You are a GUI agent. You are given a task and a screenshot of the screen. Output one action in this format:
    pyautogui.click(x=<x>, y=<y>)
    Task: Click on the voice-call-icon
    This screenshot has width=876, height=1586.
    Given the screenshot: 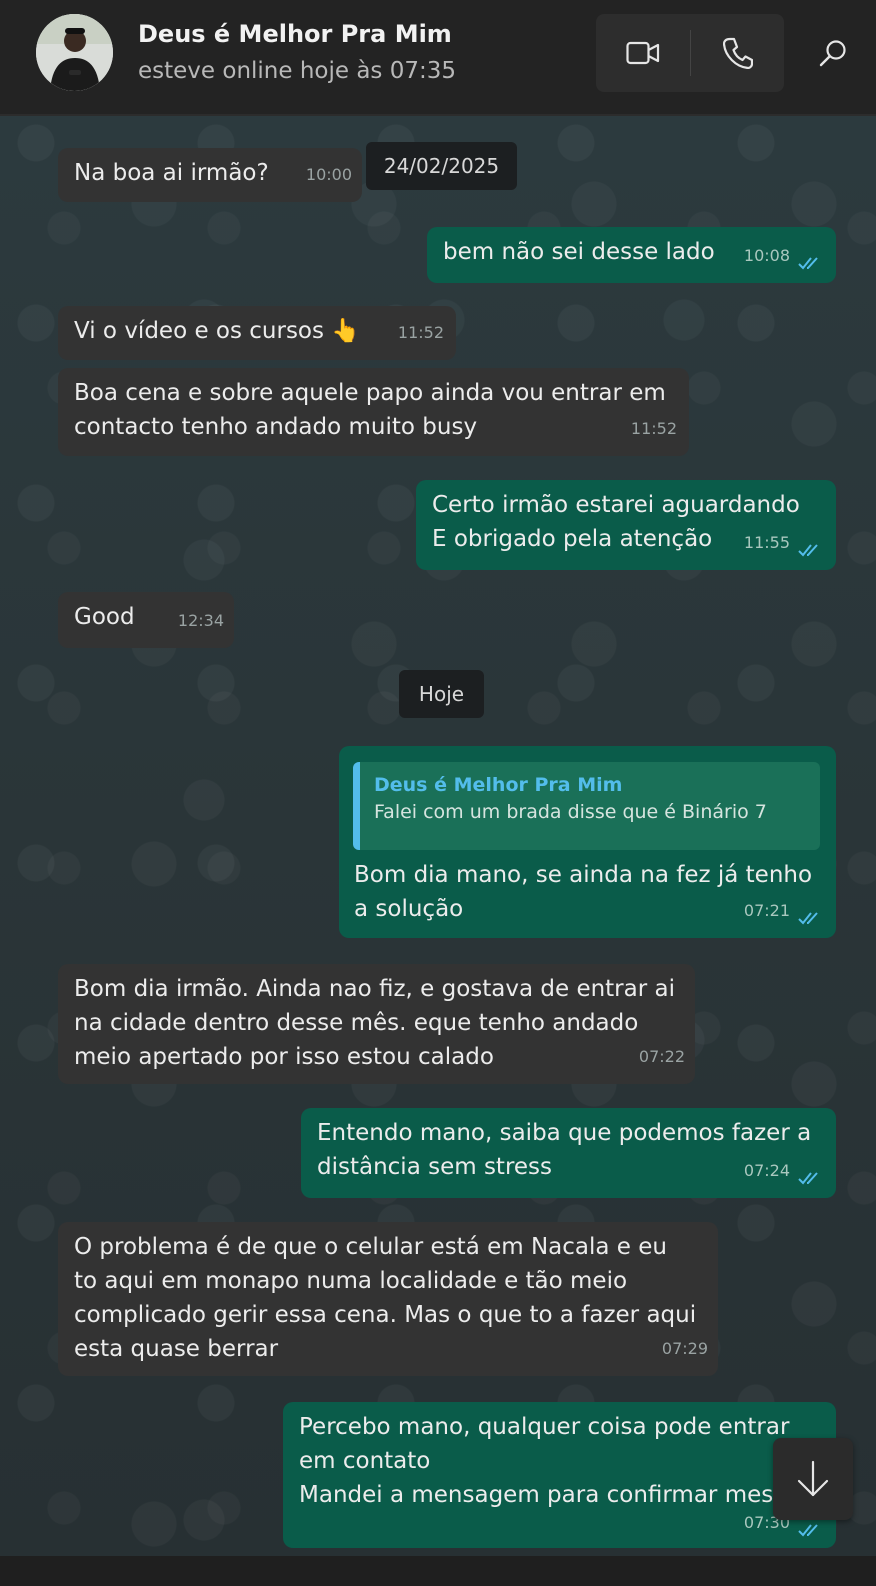 What is the action you would take?
    pyautogui.click(x=737, y=53)
    